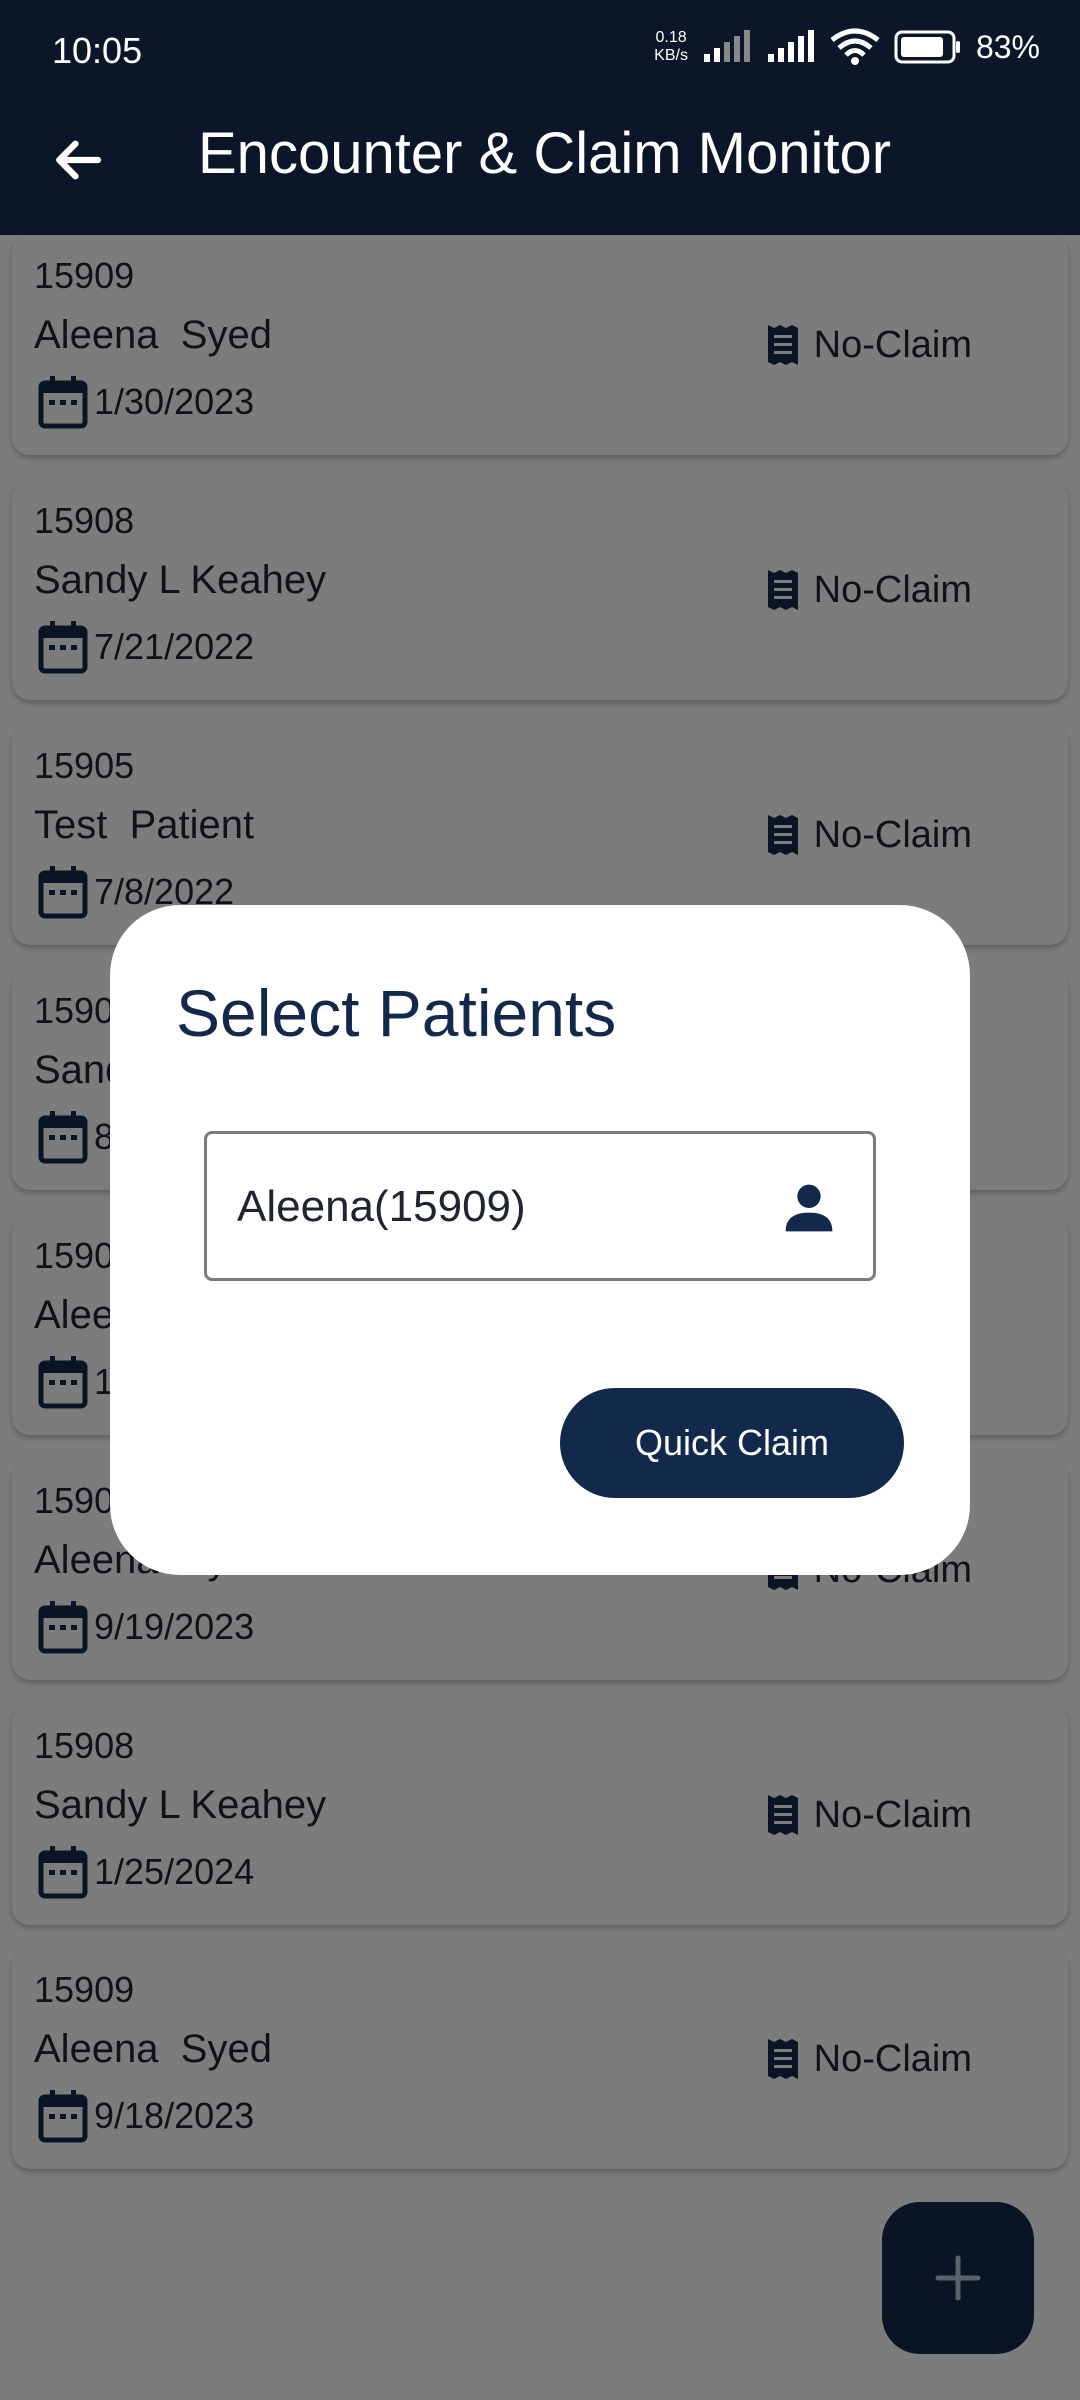 This screenshot has width=1080, height=2400. Describe the element at coordinates (545, 153) in the screenshot. I see `page-title: Encounter & Claim Monitor` at that location.